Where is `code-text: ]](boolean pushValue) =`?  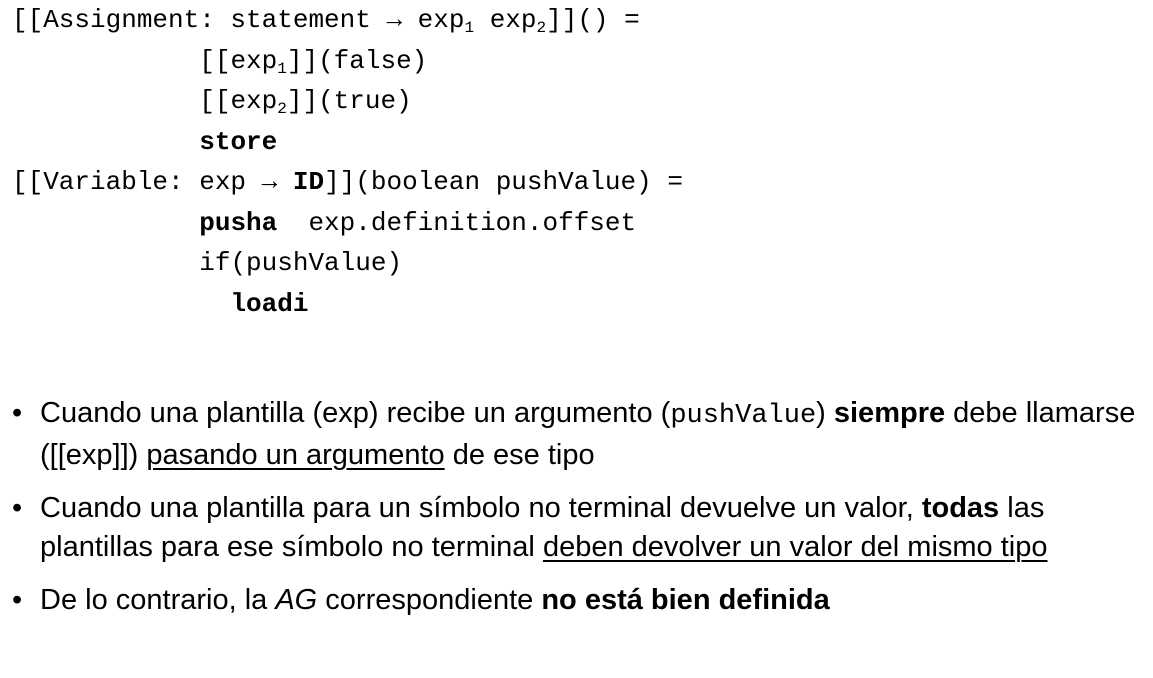 code-text: ]](boolean pushValue) = is located at coordinates (503, 182).